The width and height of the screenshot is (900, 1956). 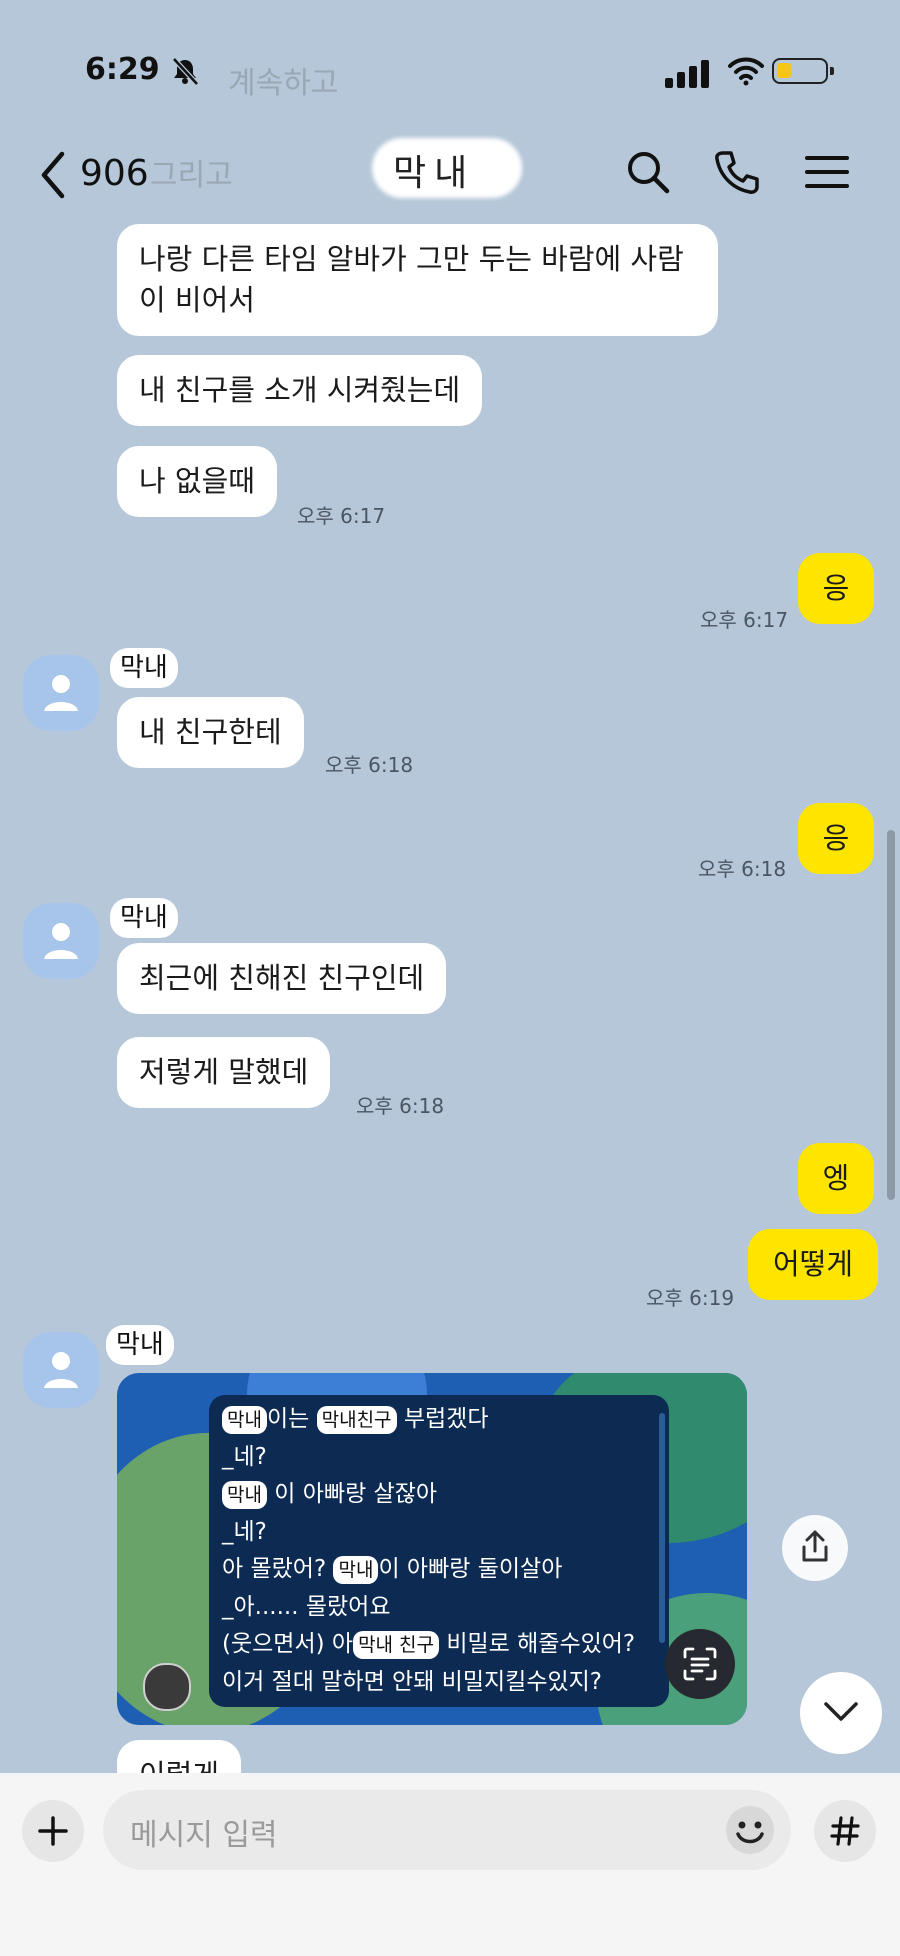 What do you see at coordinates (210, 732) in the screenshot?
I see `message-bubble: 내 친구한테` at bounding box center [210, 732].